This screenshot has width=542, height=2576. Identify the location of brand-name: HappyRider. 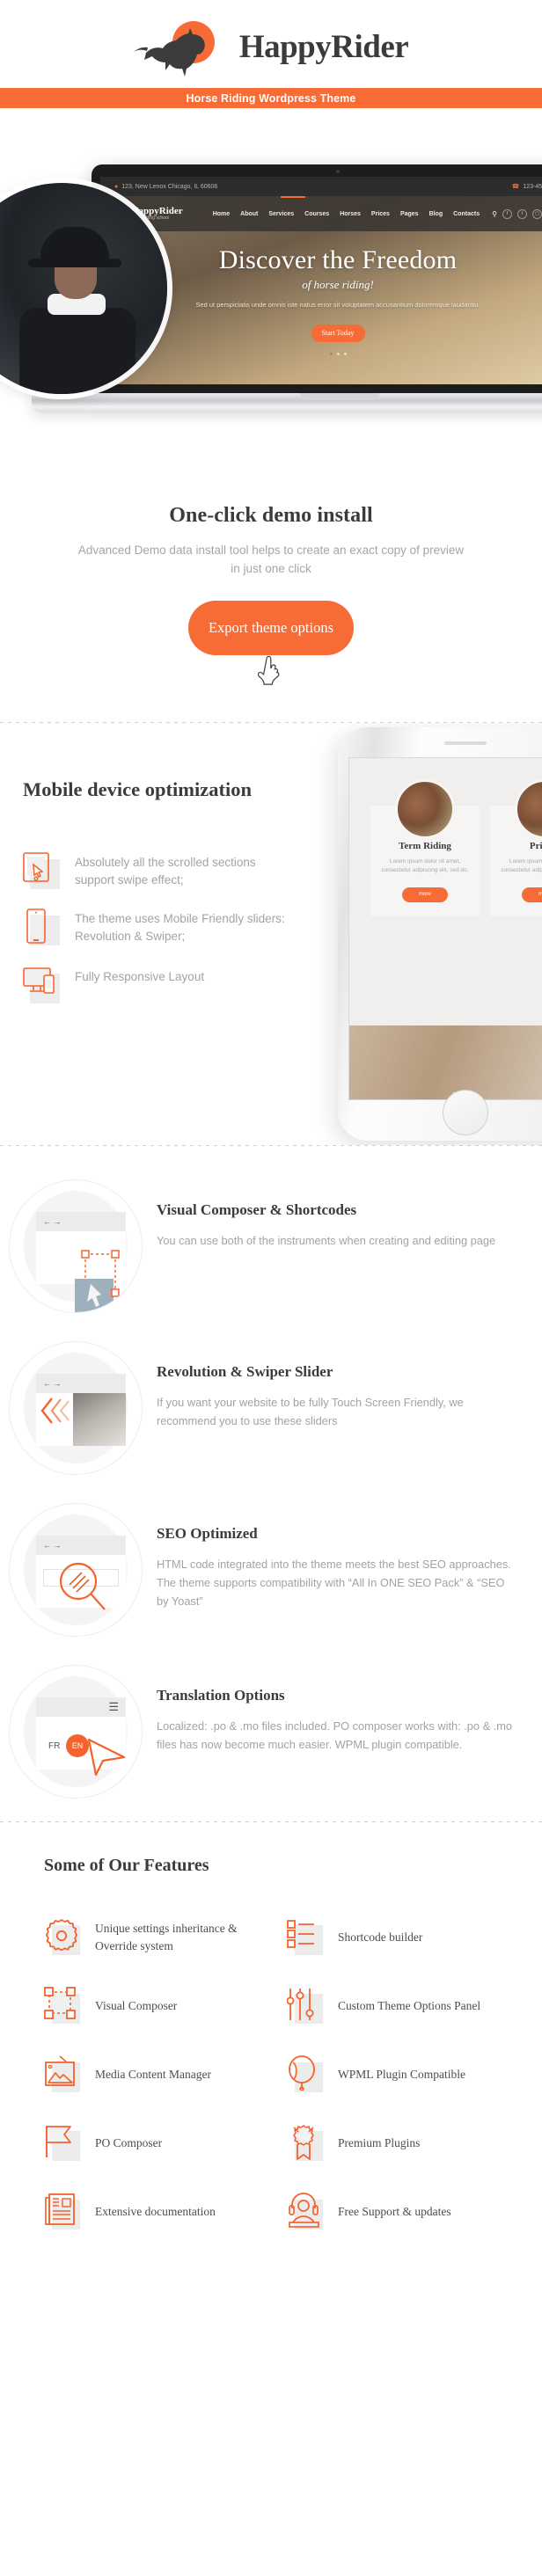
(323, 46).